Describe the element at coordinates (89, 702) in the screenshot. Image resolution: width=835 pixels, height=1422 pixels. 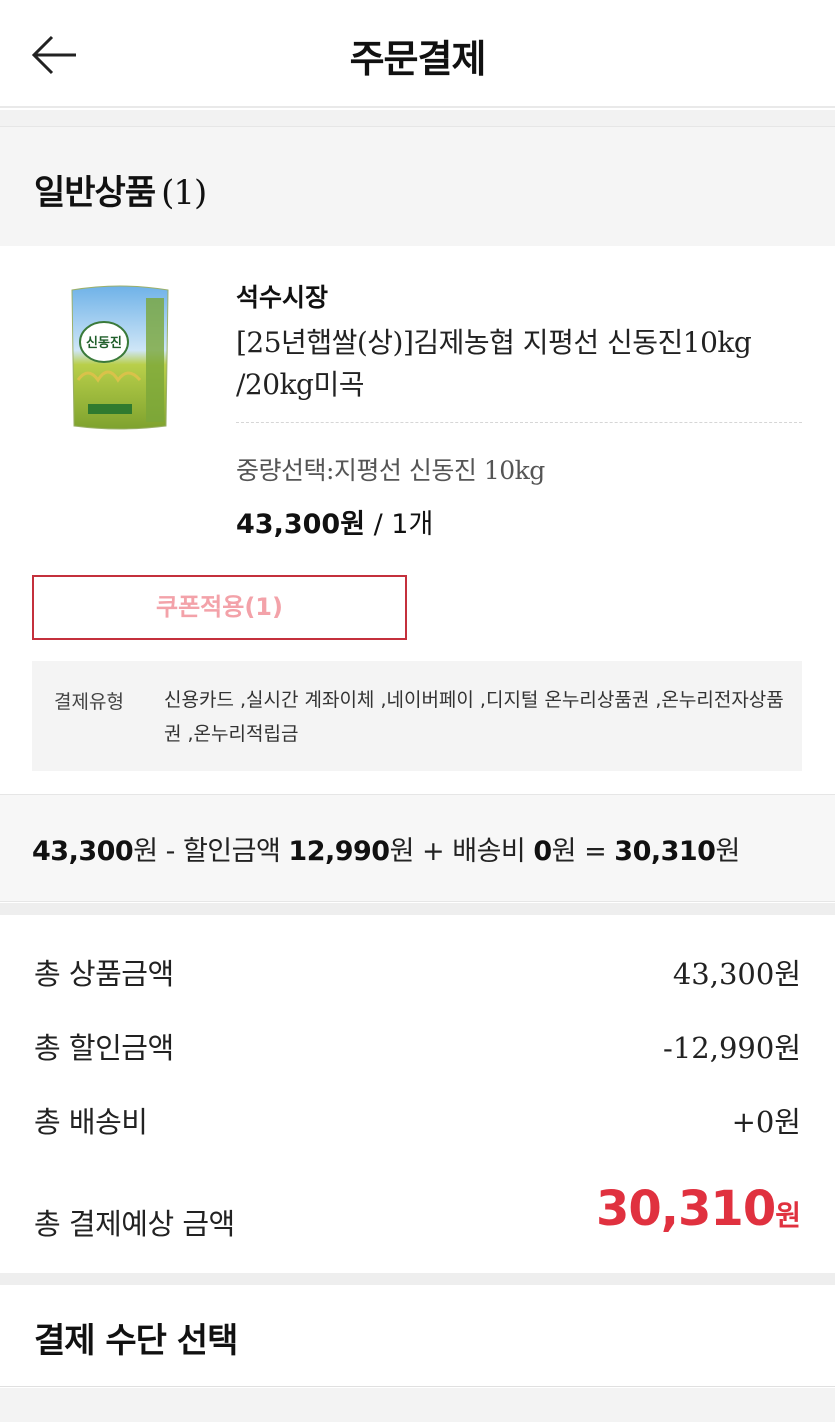
I see `payment-type-label: 결제유형` at that location.